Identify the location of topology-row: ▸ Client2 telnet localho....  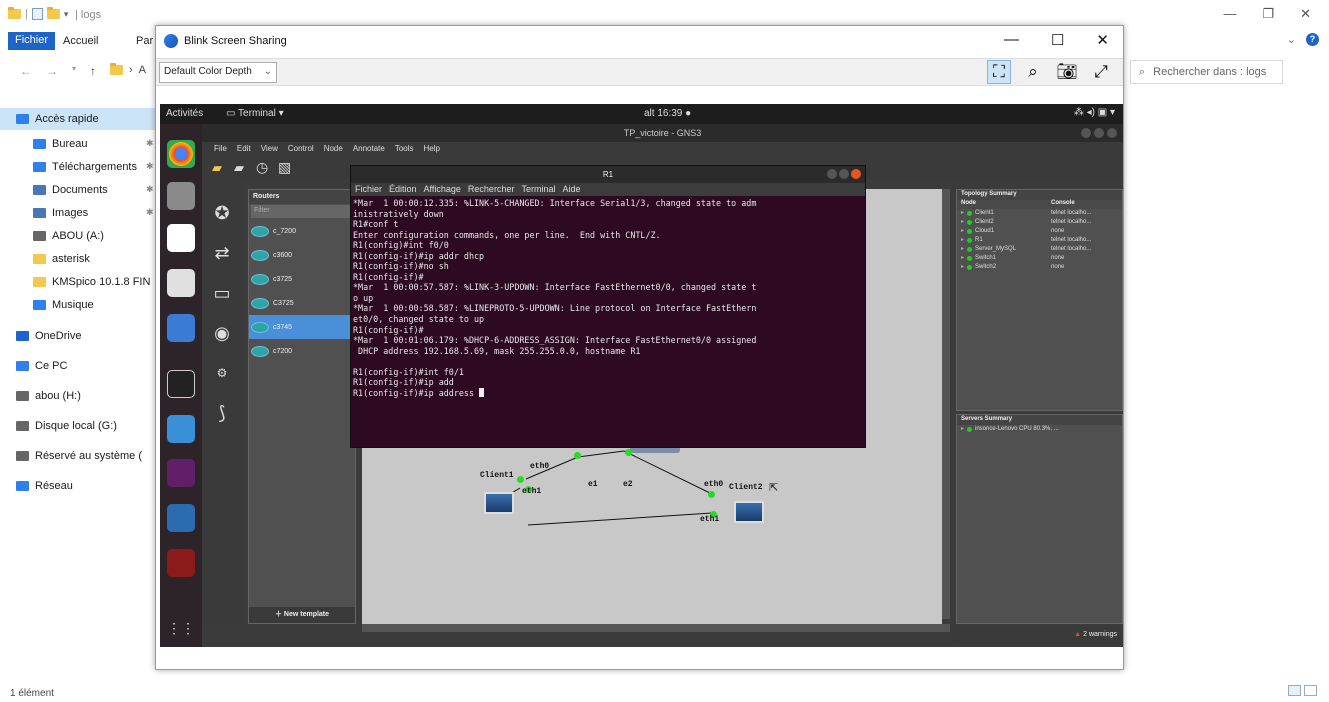
(1039, 222).